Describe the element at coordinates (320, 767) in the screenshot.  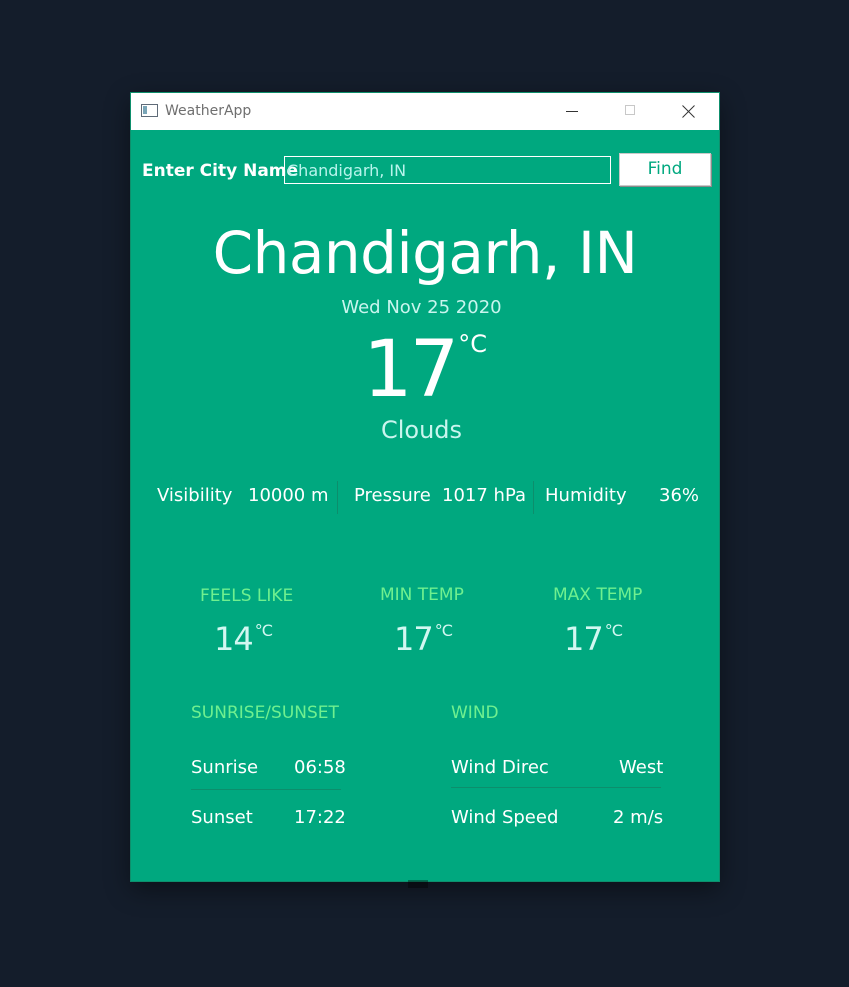
I see `sunrise-value: 06:58` at that location.